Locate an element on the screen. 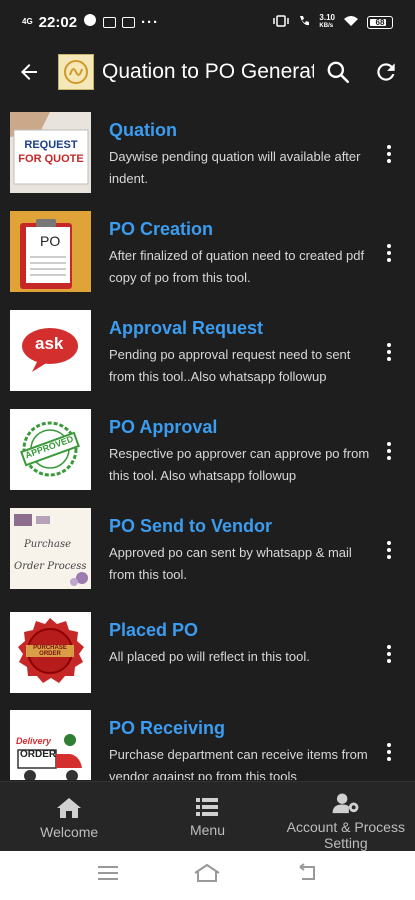 The height and width of the screenshot is (900, 415). status-time: 22:02 is located at coordinates (58, 22).